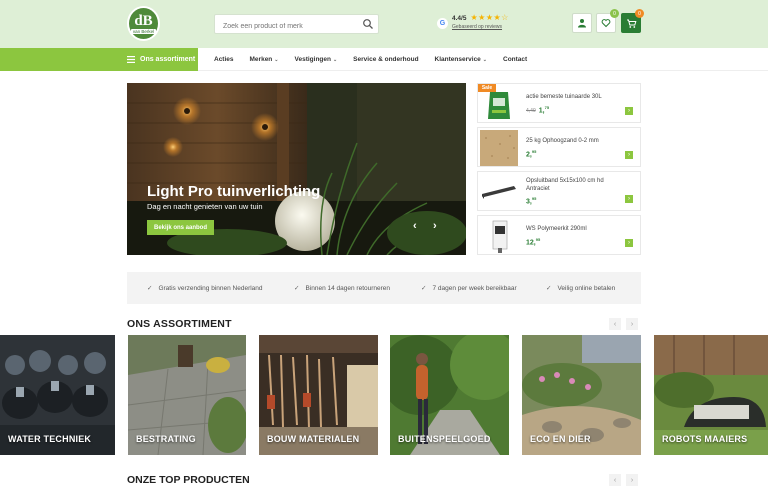 The height and width of the screenshot is (486, 768). What do you see at coordinates (531, 201) in the screenshot?
I see `product-price: 3,95` at bounding box center [531, 201].